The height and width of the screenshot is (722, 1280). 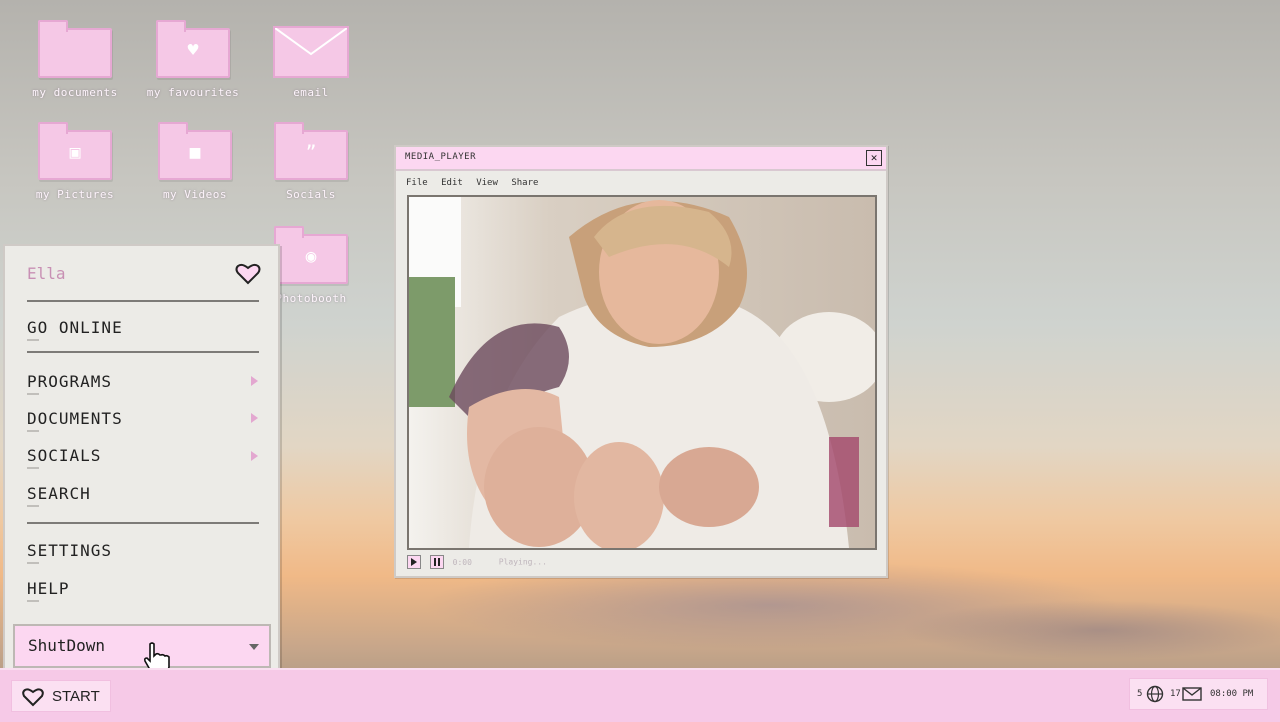 I want to click on notification-count: 5, so click(x=1140, y=694).